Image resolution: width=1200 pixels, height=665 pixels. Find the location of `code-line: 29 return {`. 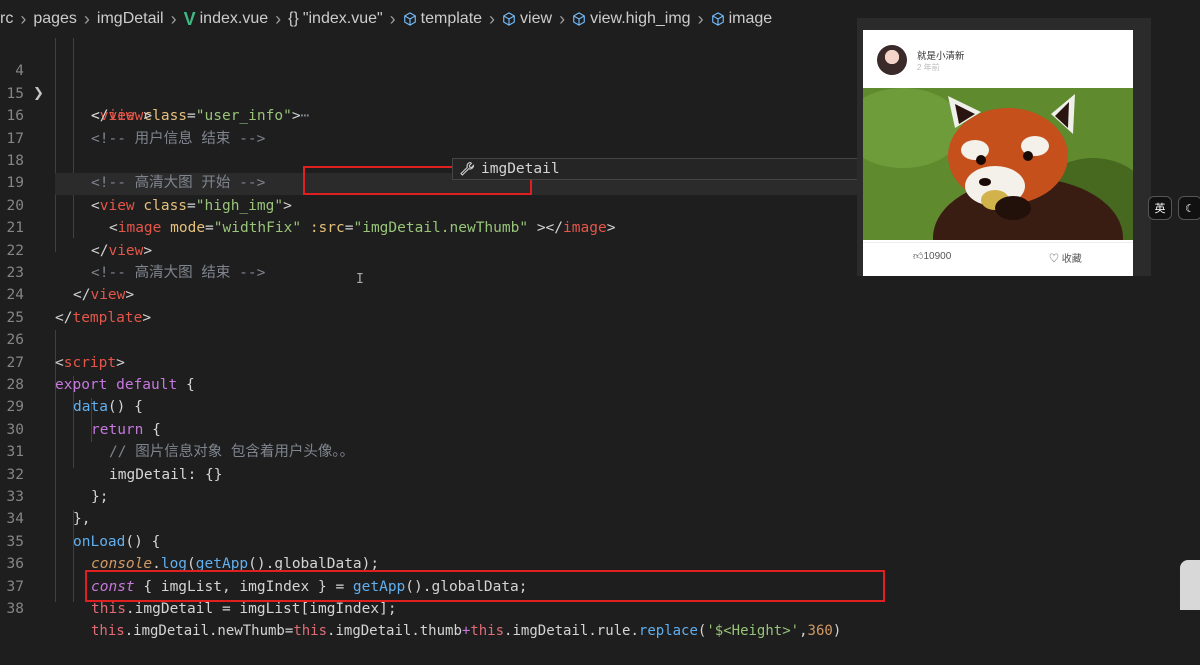

code-line: 29 return { is located at coordinates (430, 405).